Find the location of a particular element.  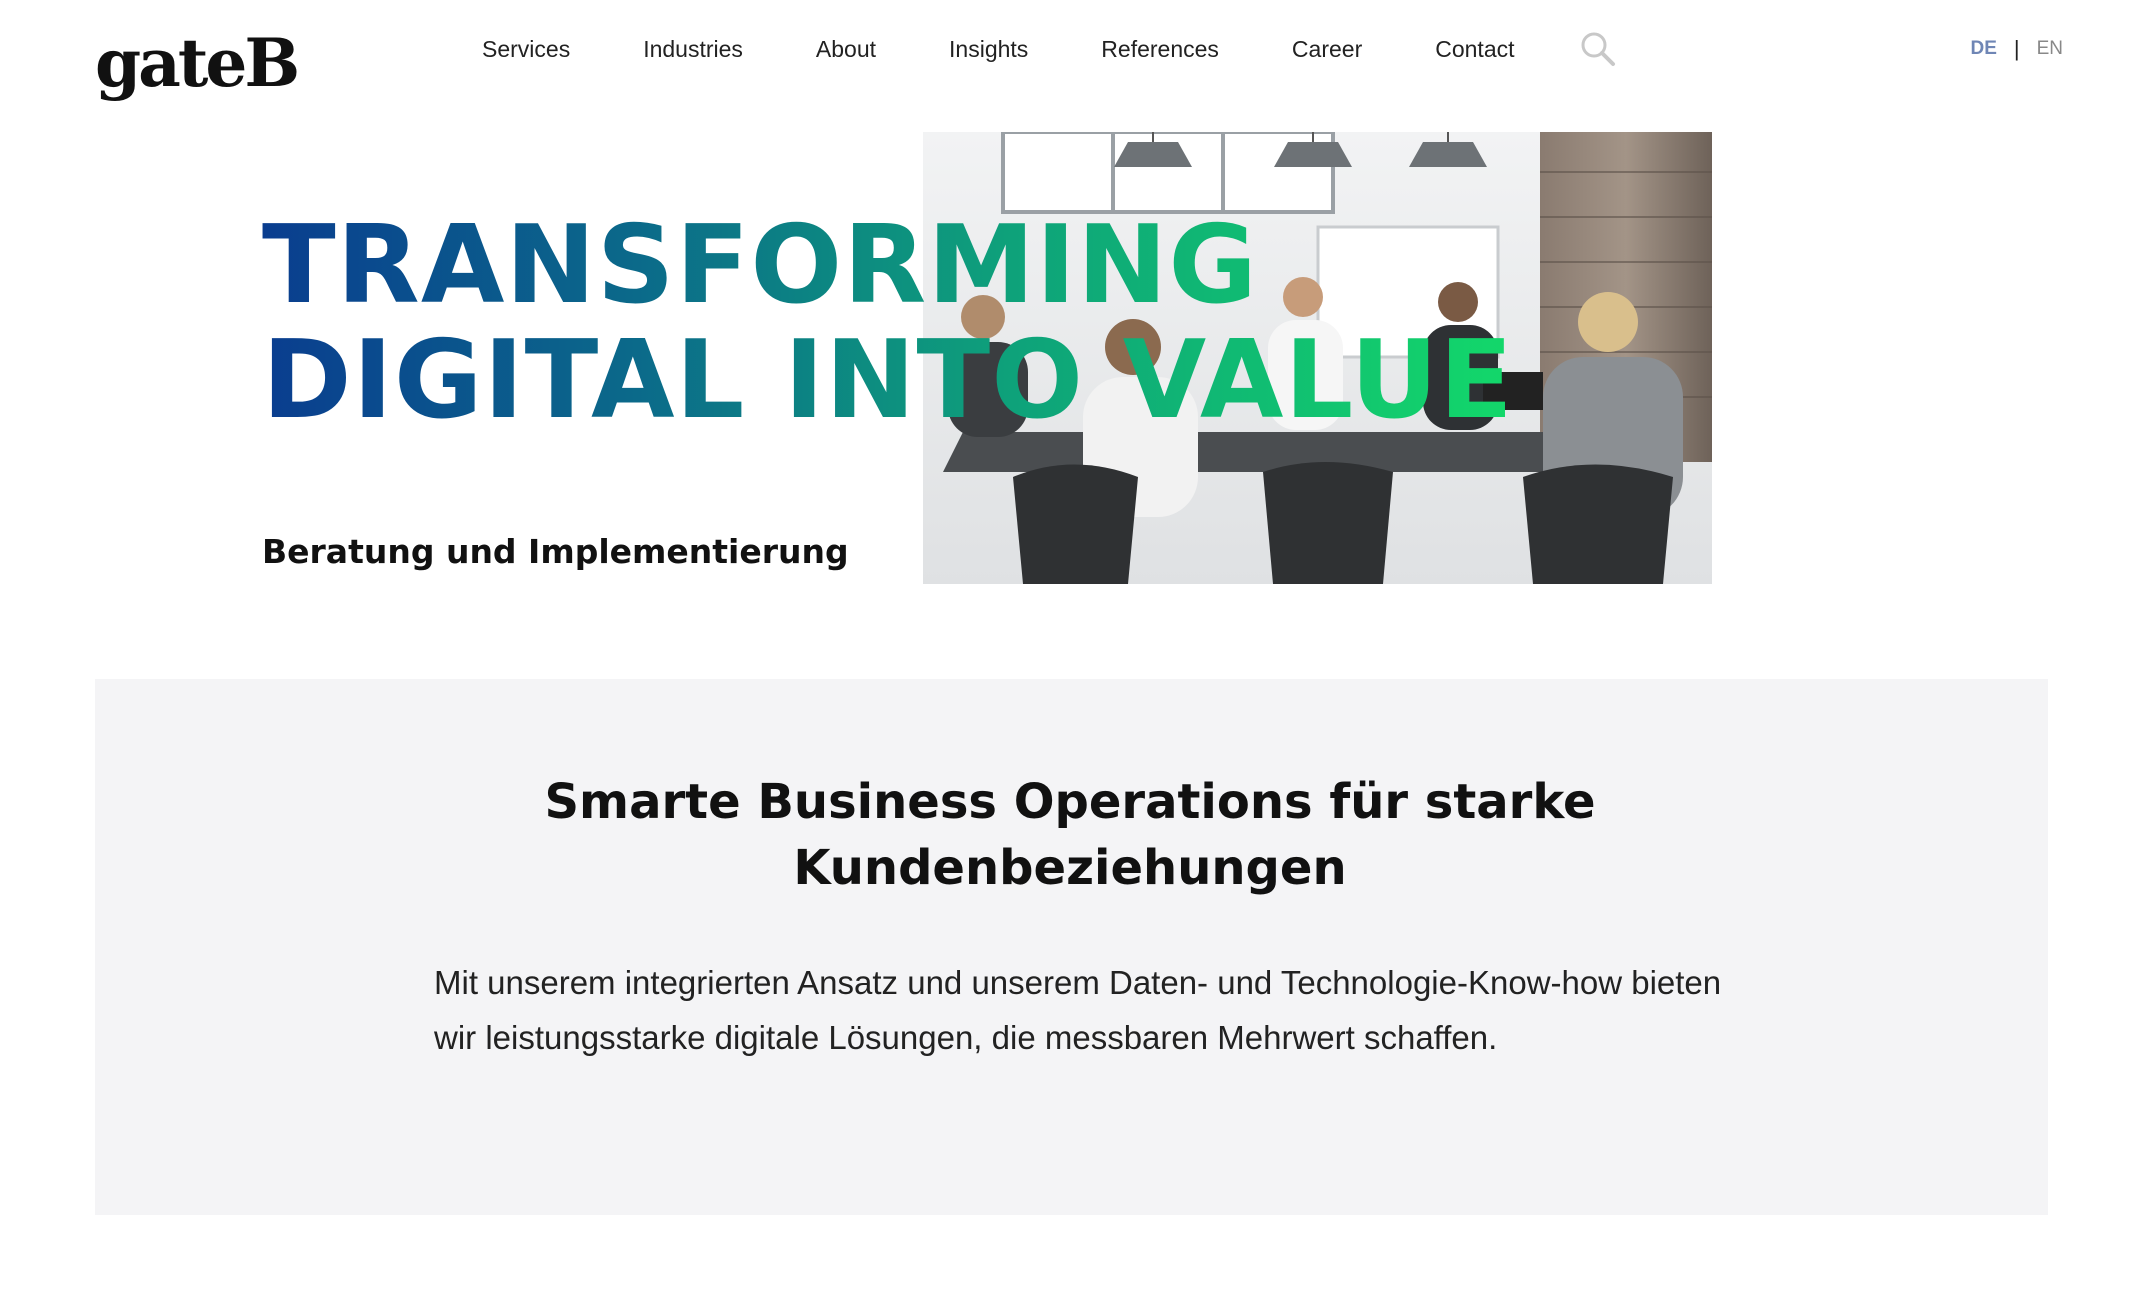

nav-services: Services is located at coordinates (526, 49).